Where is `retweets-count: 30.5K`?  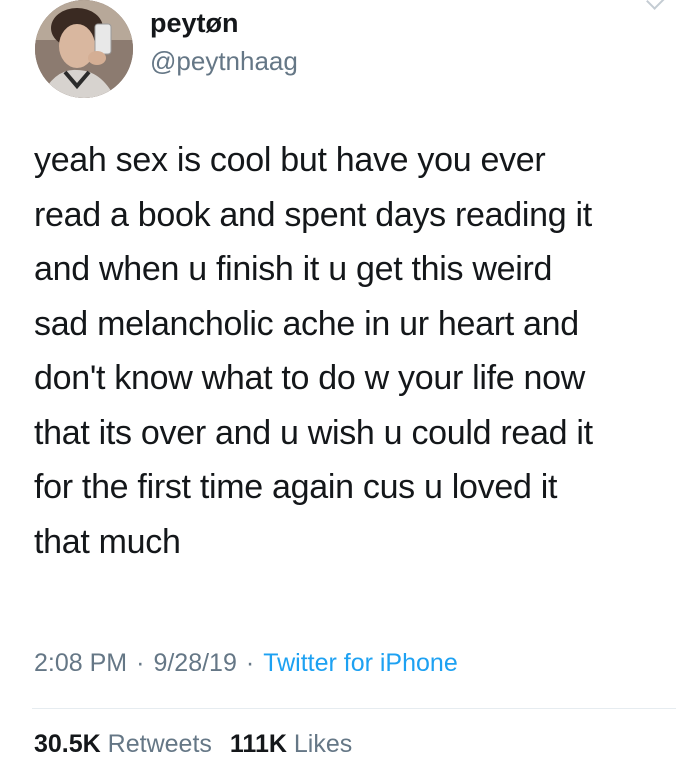
retweets-count: 30.5K is located at coordinates (67, 744).